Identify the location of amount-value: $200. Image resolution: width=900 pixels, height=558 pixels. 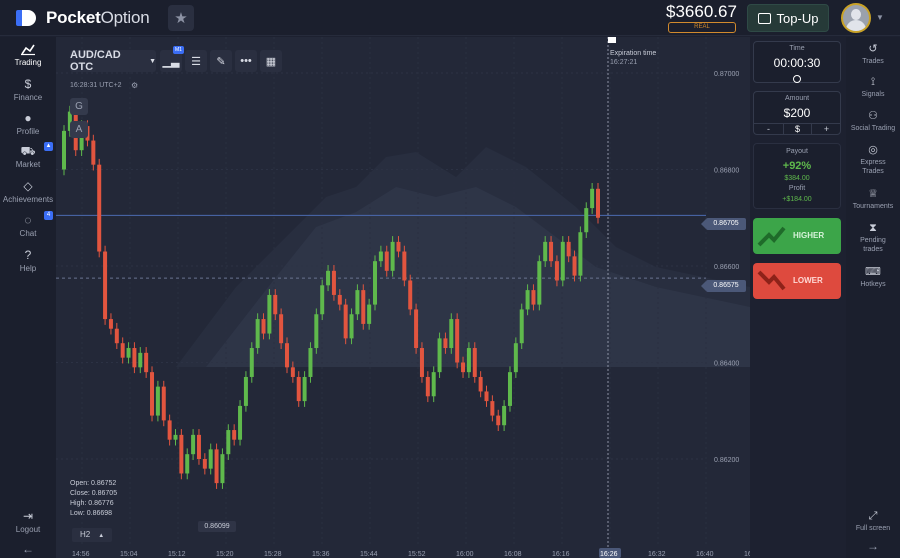
(797, 113).